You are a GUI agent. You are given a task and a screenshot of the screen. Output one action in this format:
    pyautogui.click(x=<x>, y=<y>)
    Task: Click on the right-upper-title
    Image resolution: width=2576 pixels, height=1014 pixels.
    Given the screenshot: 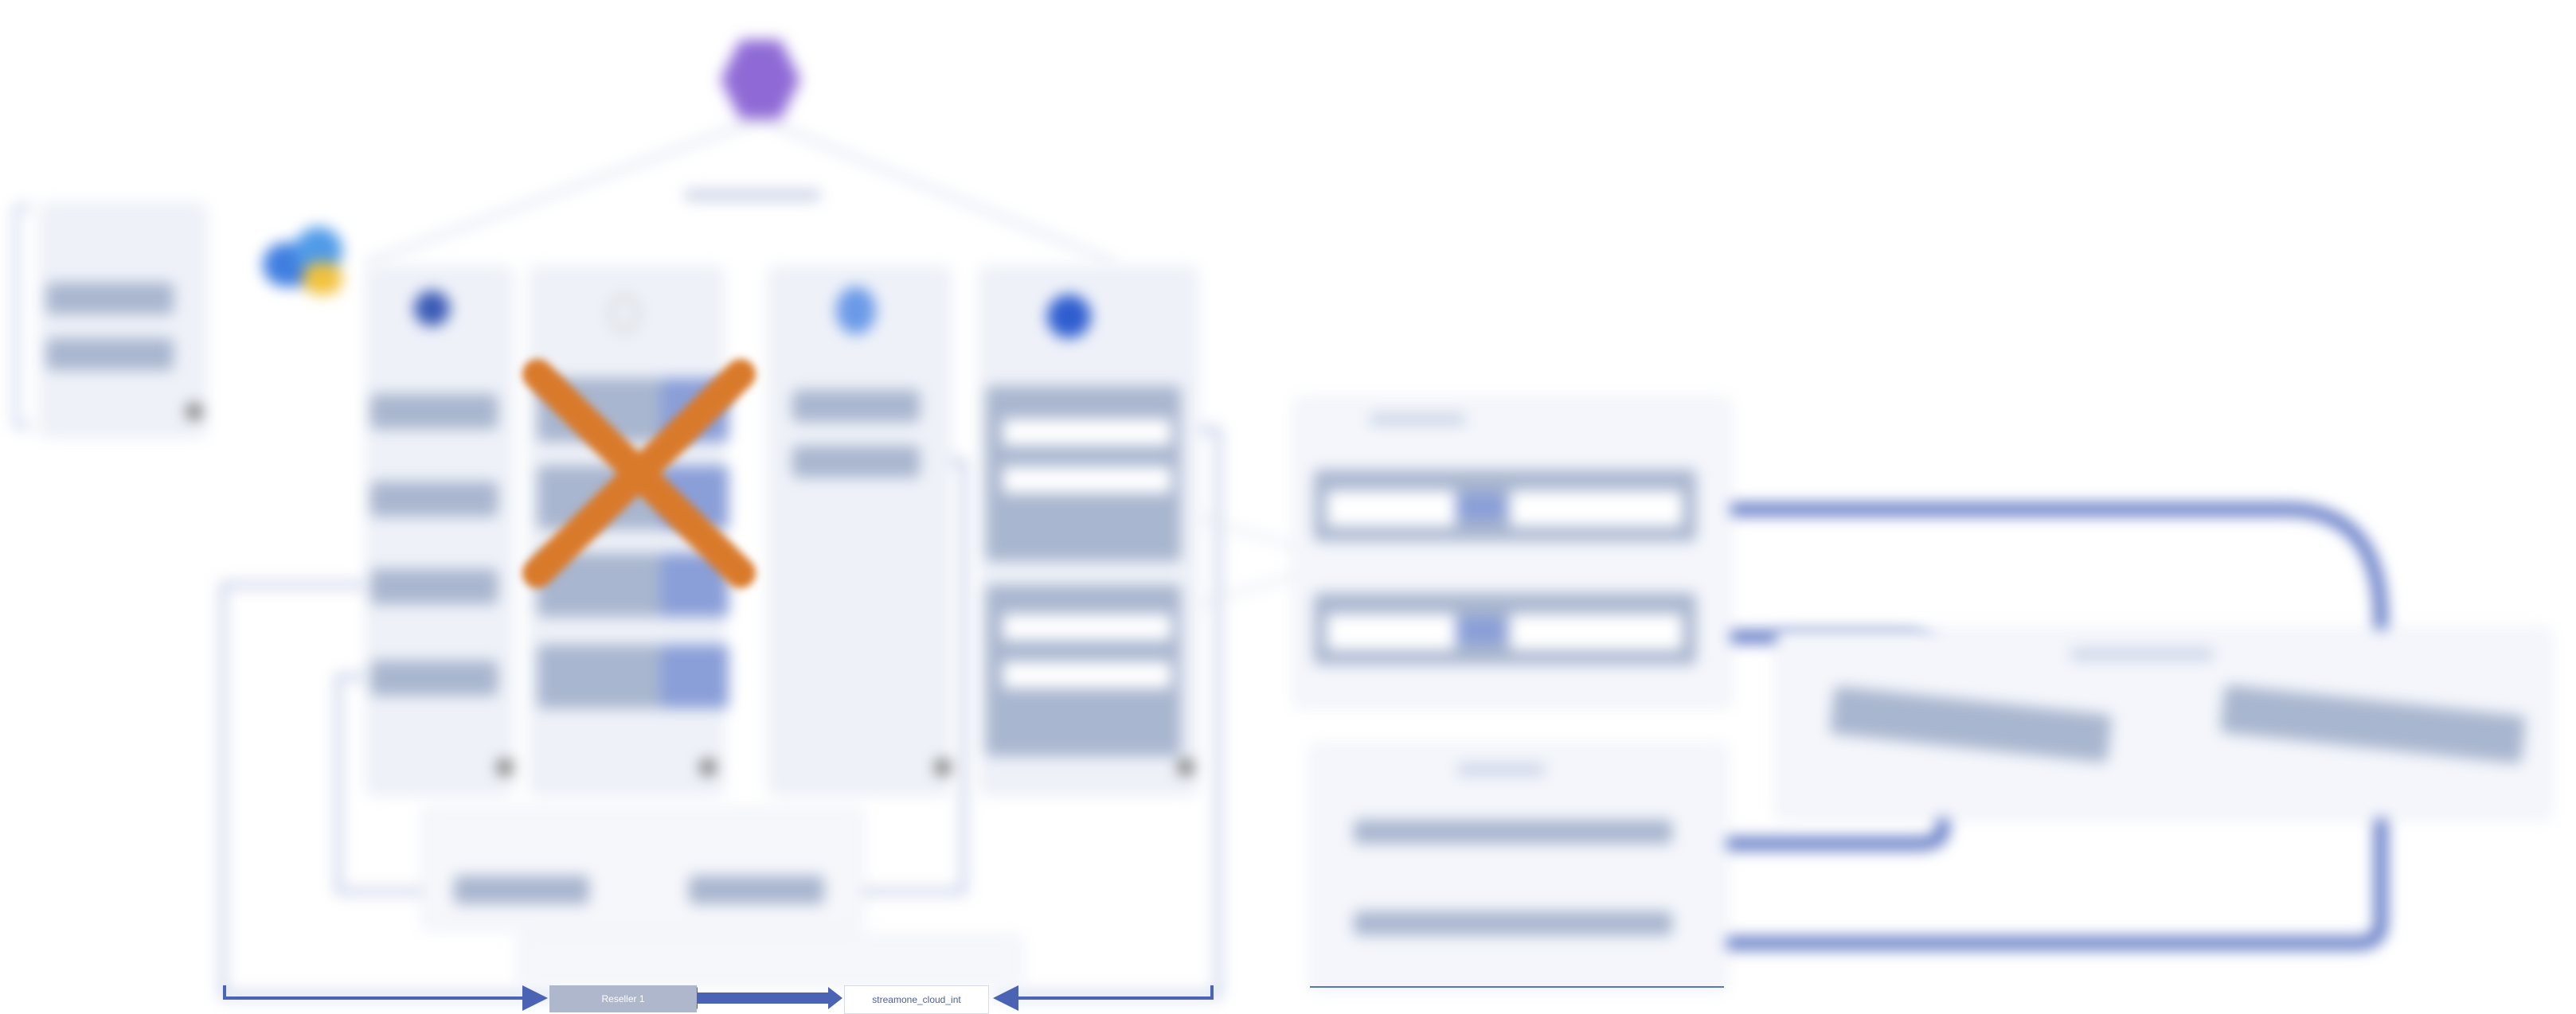 What is the action you would take?
    pyautogui.click(x=1417, y=419)
    